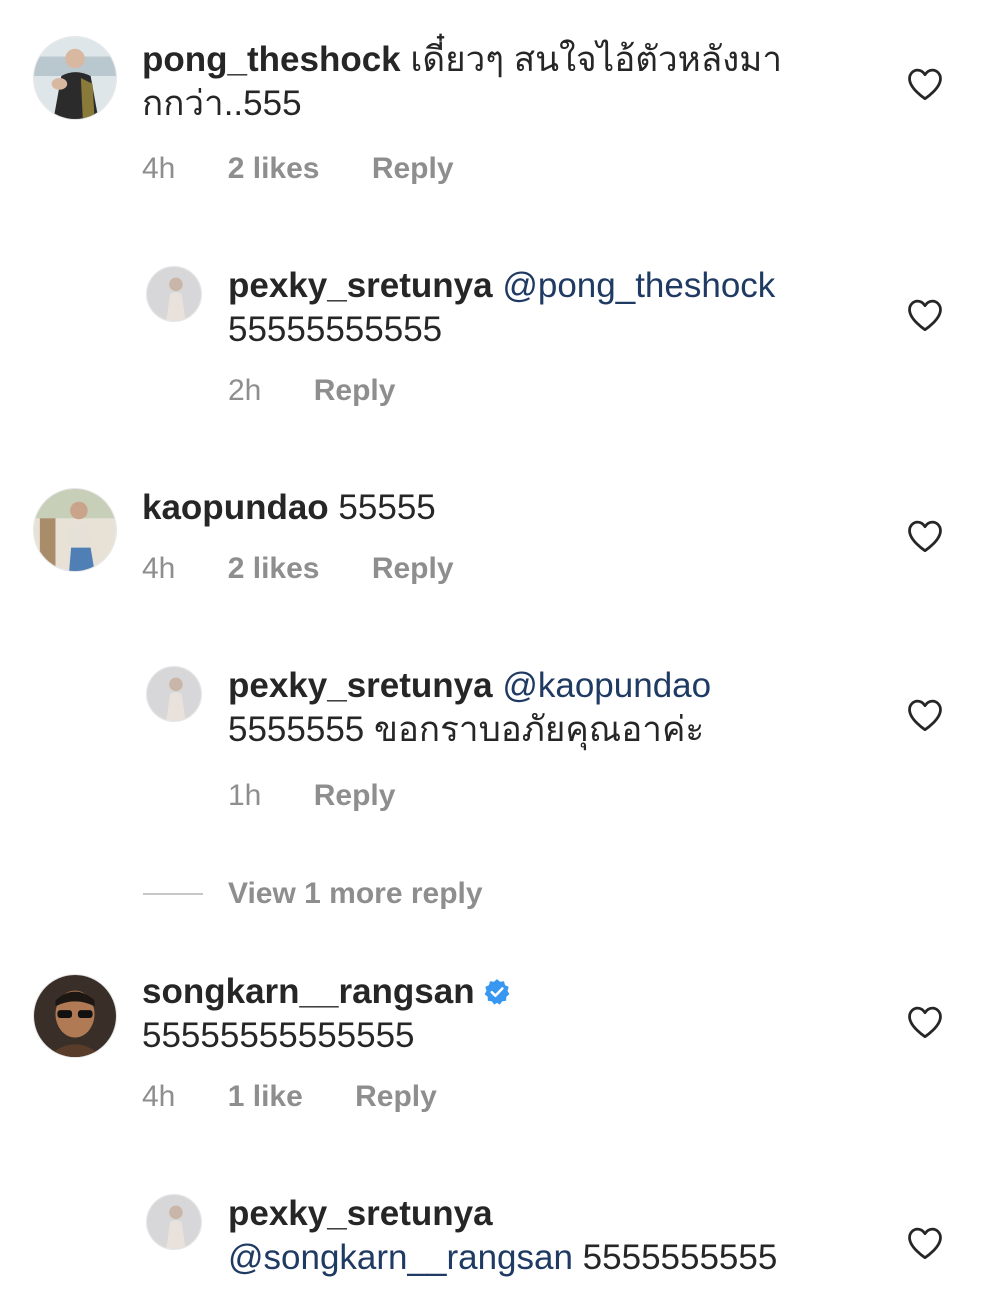 Image resolution: width=1000 pixels, height=1298 pixels. What do you see at coordinates (512, 1014) in the screenshot?
I see `comment-text: songkarn__rangsan 55555555555555` at bounding box center [512, 1014].